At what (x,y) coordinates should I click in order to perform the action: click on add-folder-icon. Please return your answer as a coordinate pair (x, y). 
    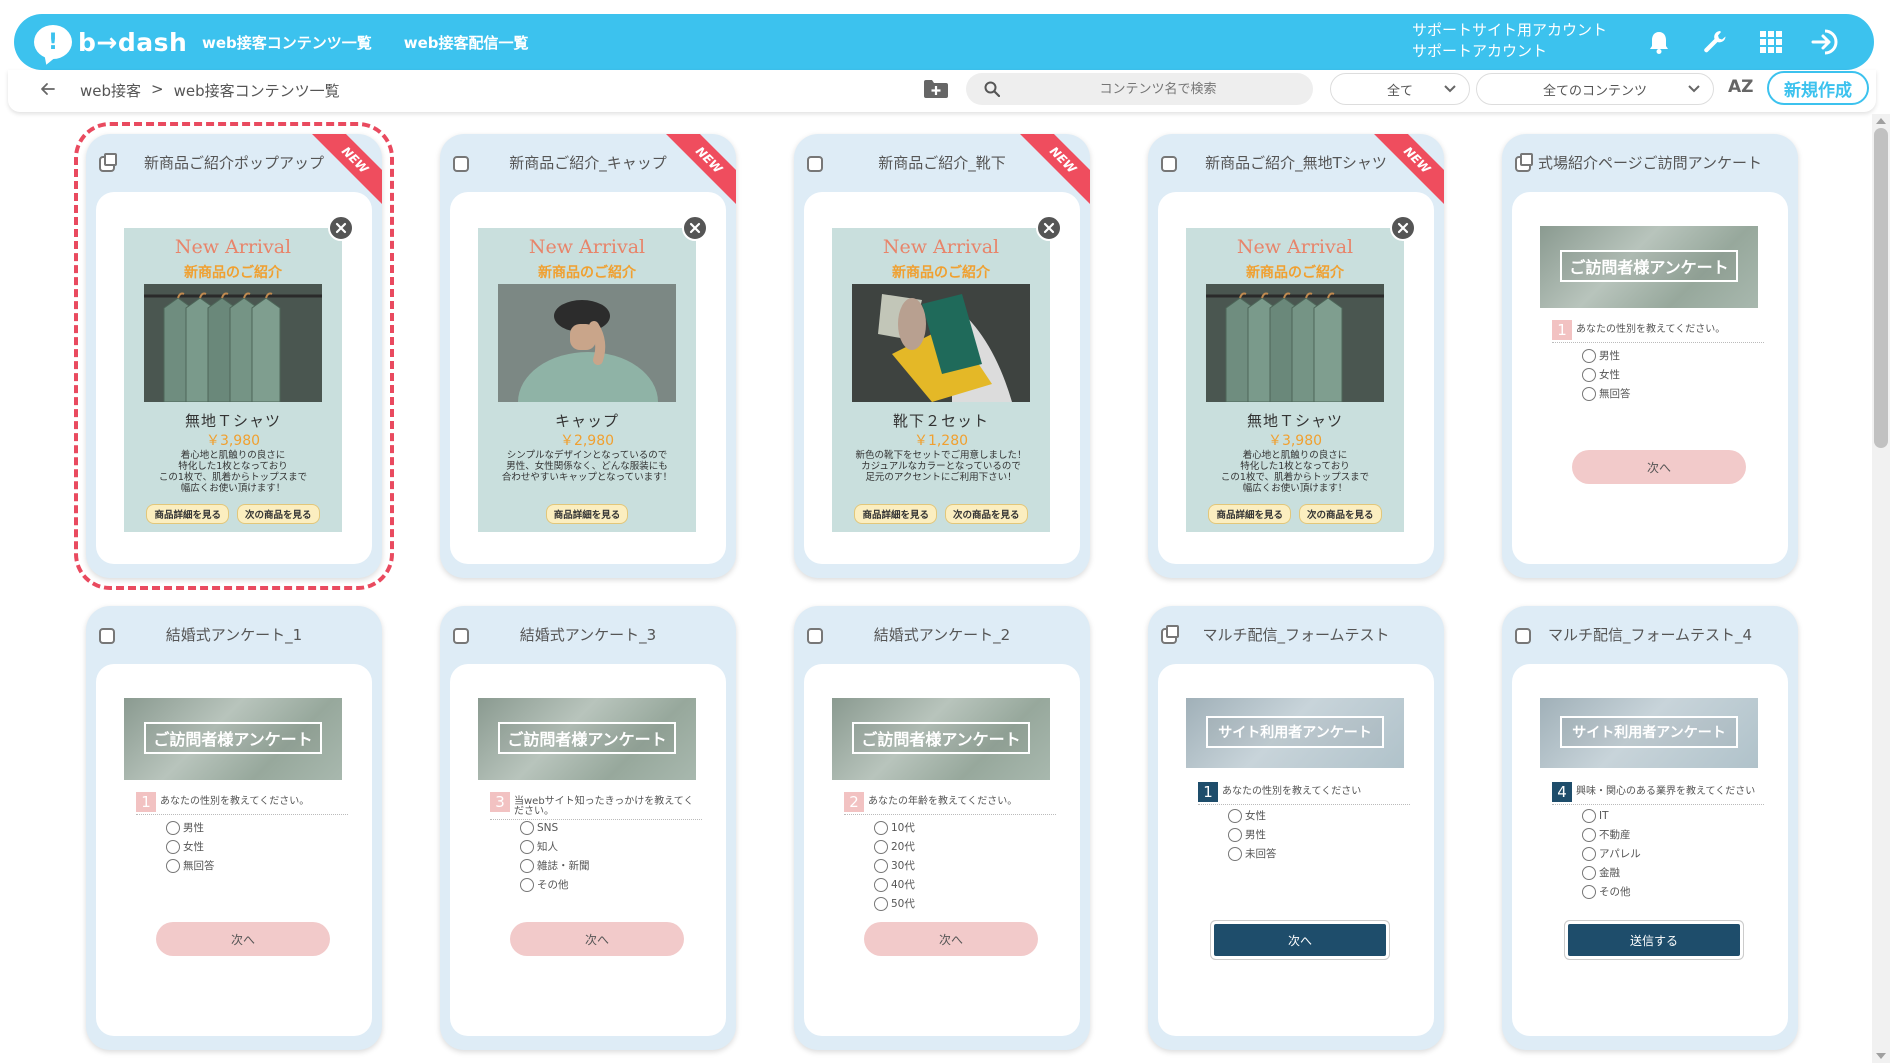
    Looking at the image, I should click on (936, 89).